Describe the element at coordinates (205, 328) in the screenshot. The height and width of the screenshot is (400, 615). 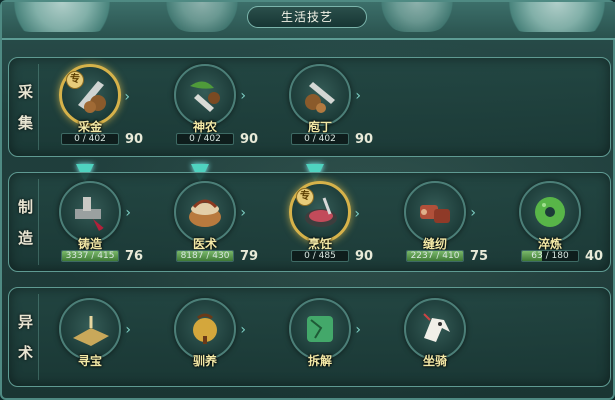
I see `bell-icon` at that location.